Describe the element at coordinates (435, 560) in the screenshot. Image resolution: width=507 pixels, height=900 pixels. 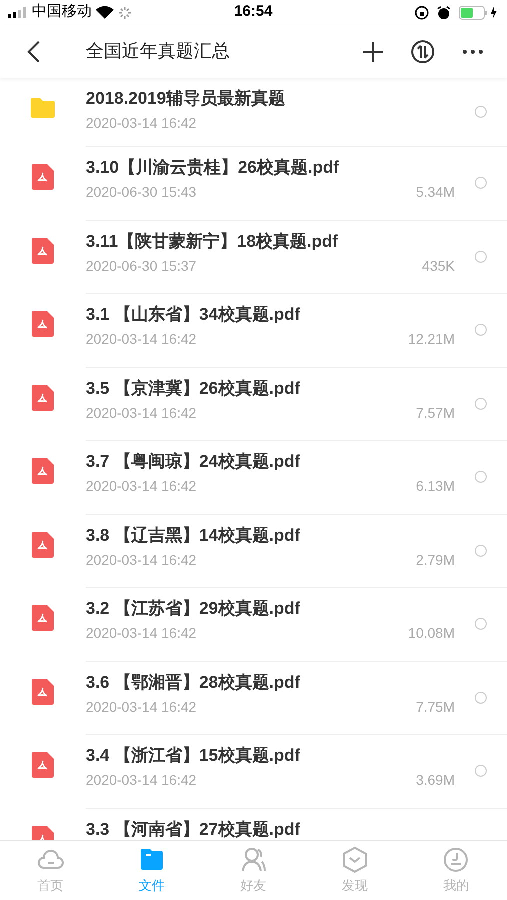
I see `file-size: 2.79M` at that location.